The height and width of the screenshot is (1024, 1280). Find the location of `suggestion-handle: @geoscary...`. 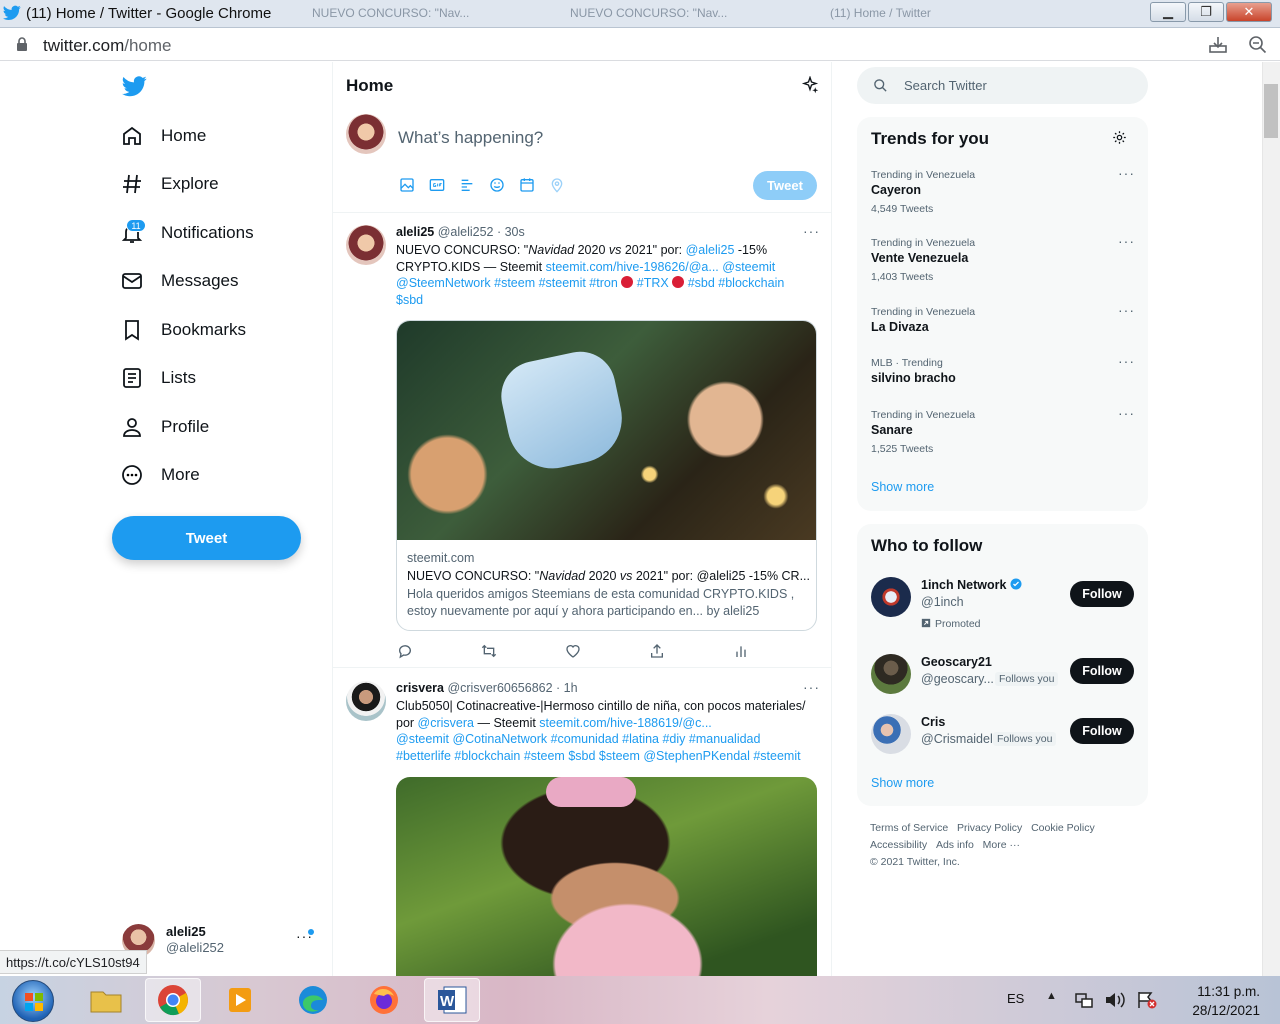

suggestion-handle: @geoscary... is located at coordinates (957, 679).